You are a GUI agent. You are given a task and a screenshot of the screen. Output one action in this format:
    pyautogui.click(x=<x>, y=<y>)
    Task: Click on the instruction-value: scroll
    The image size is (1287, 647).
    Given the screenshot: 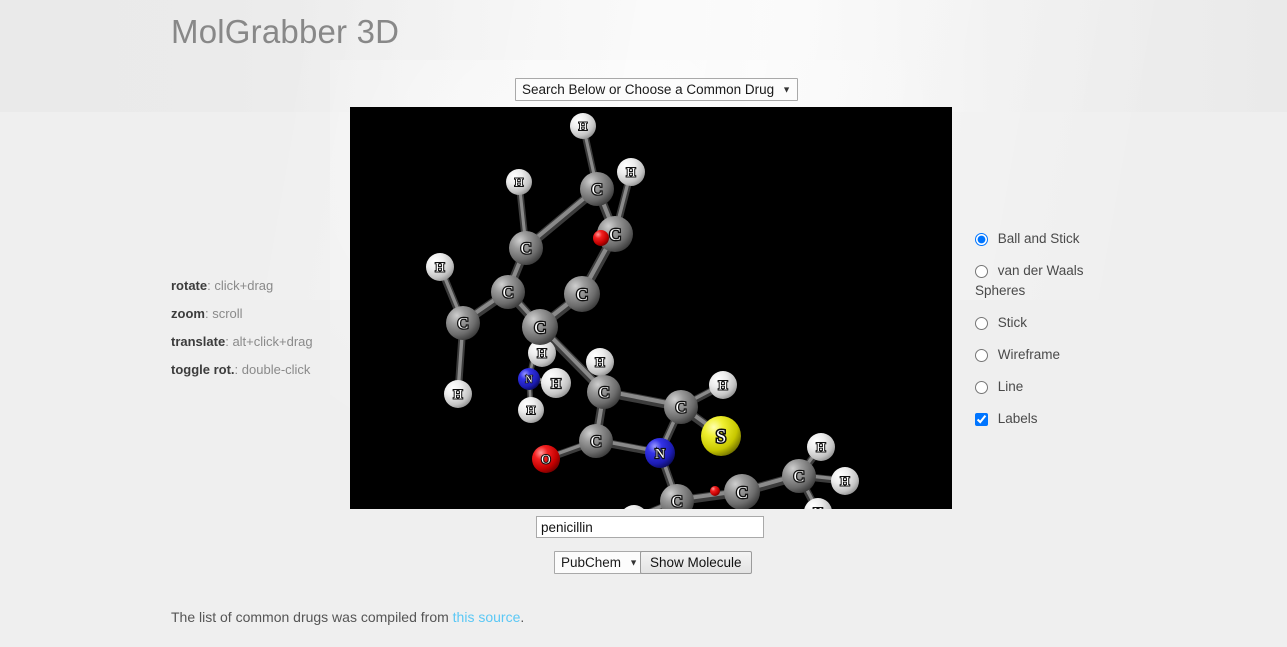 What is the action you would take?
    pyautogui.click(x=227, y=313)
    